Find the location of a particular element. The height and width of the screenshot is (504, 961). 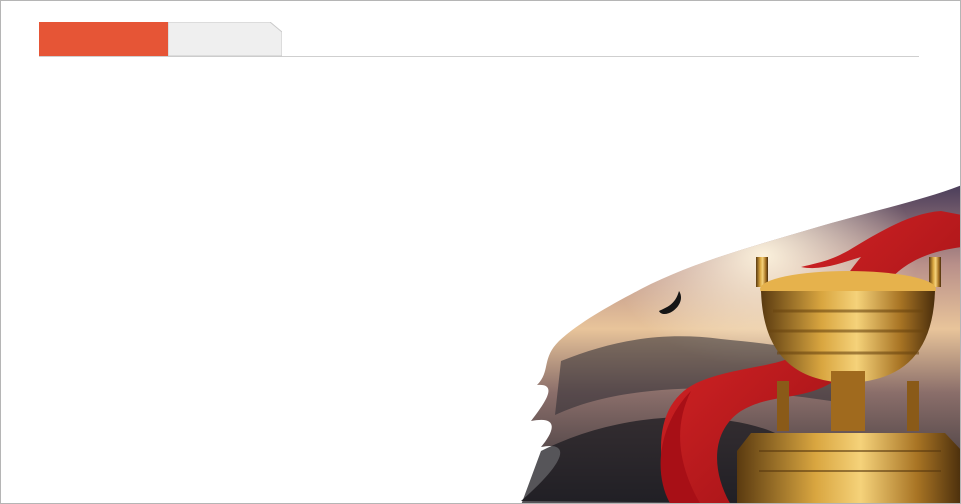

header-plain-tab is located at coordinates (225, 39).